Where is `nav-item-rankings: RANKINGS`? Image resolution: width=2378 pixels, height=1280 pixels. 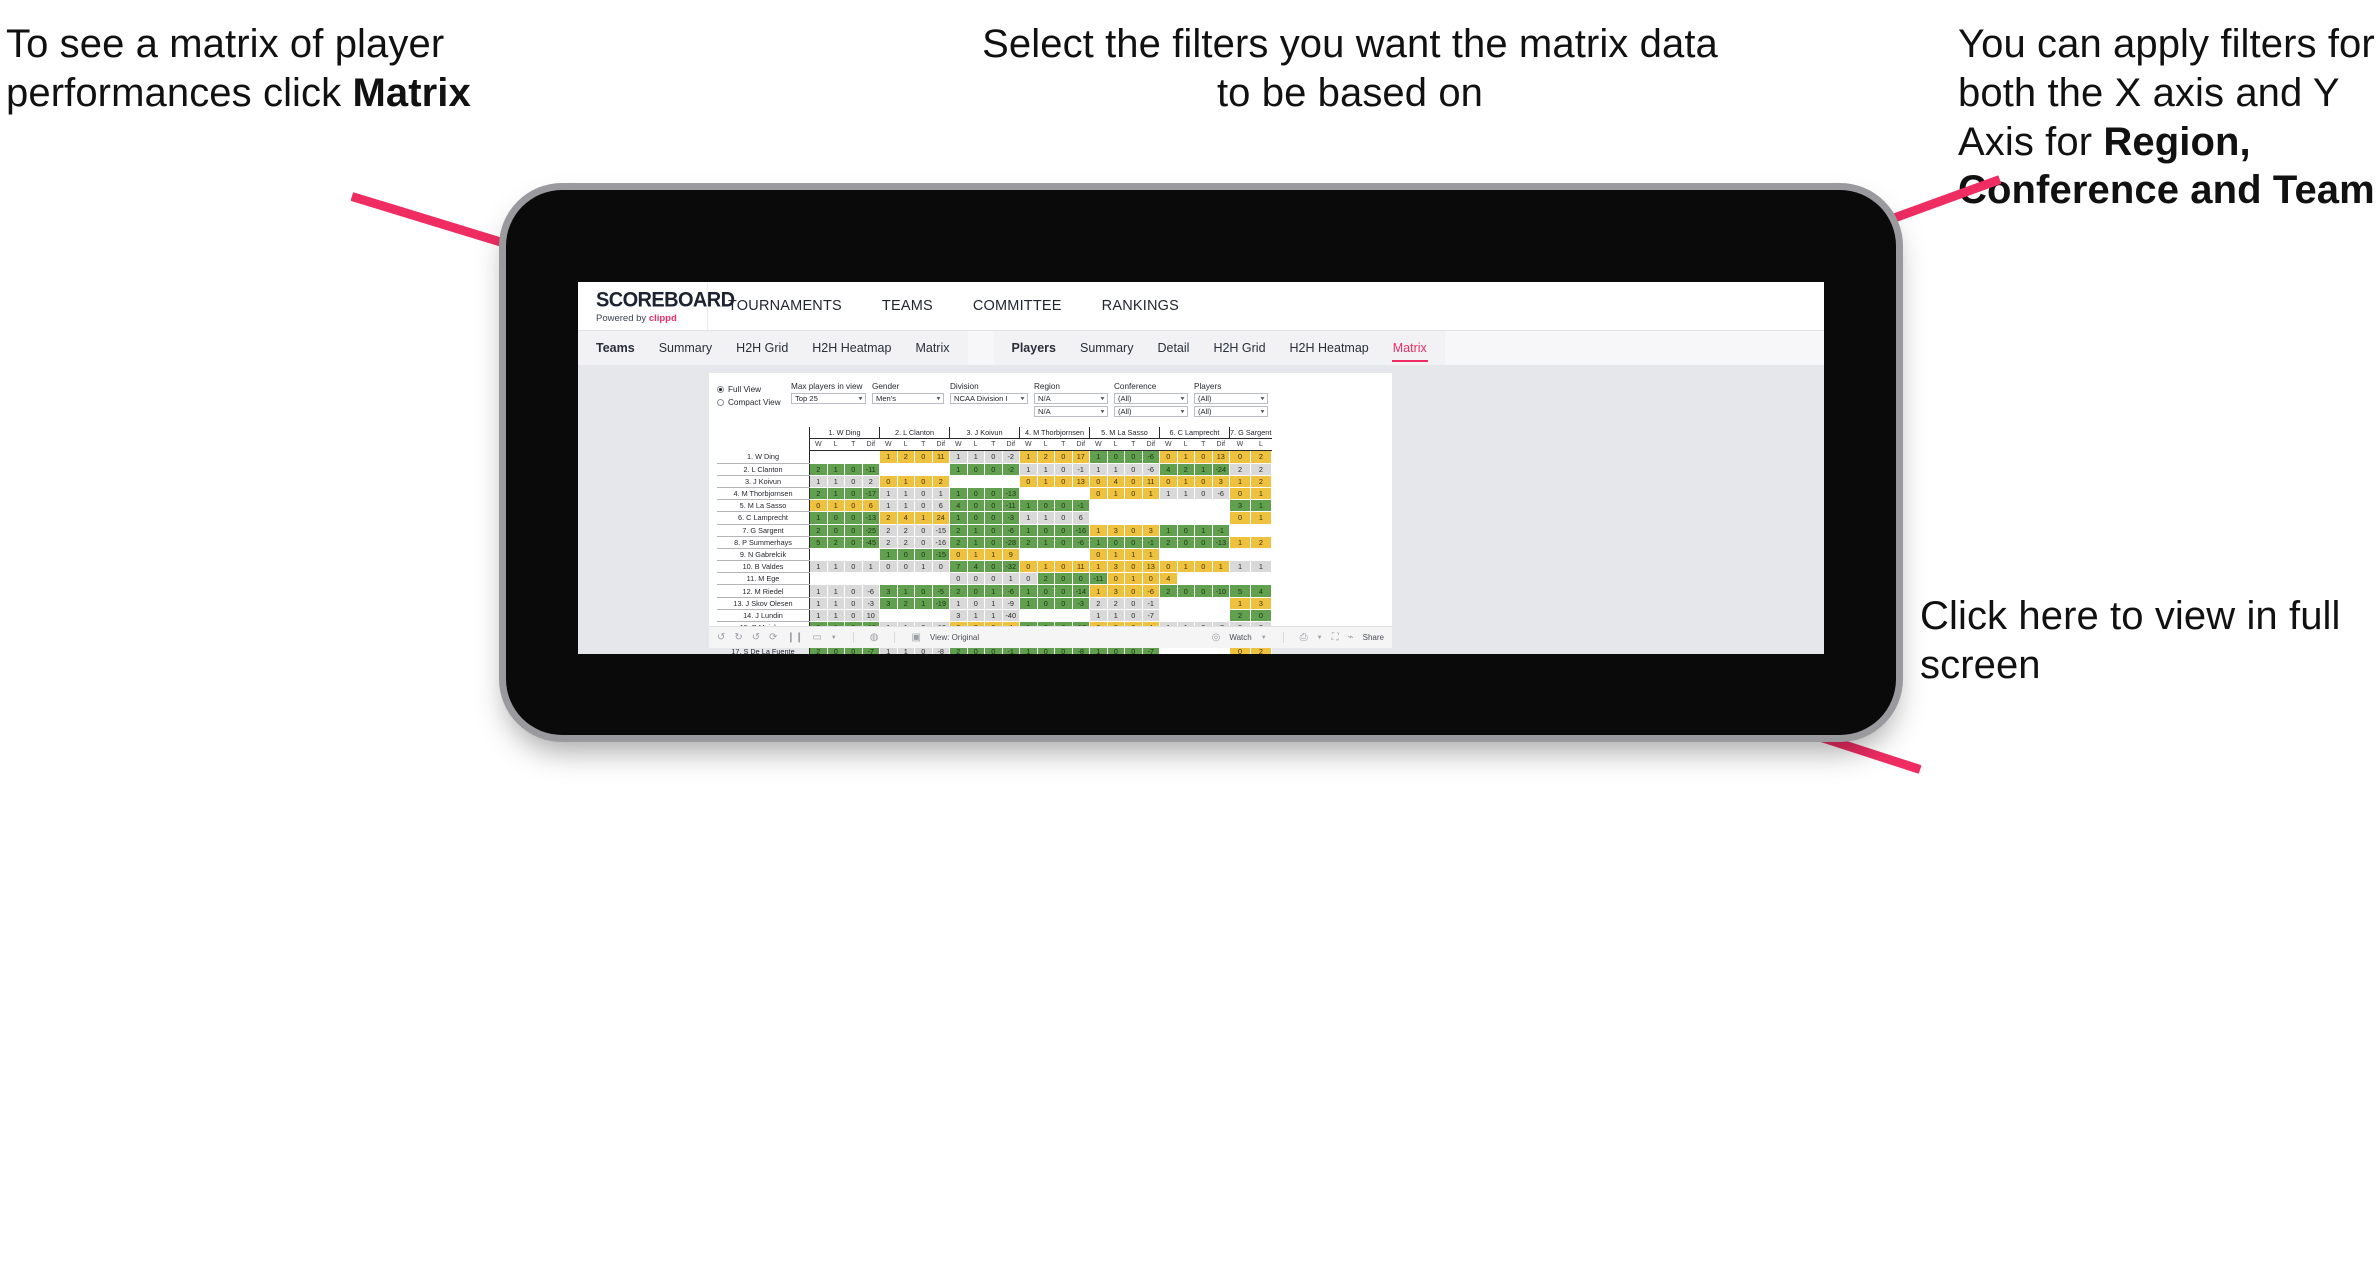 nav-item-rankings: RANKINGS is located at coordinates (1140, 306).